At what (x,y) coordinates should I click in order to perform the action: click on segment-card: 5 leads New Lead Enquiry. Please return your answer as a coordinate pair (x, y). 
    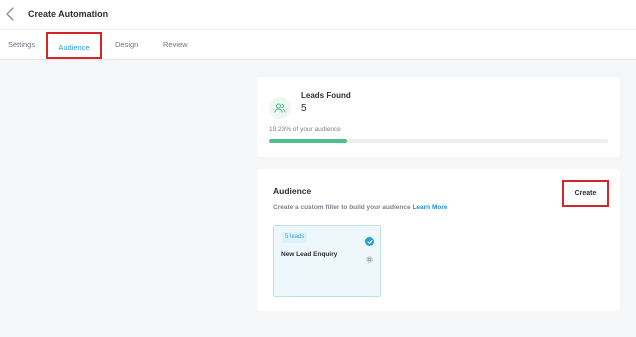
    Looking at the image, I should click on (327, 261).